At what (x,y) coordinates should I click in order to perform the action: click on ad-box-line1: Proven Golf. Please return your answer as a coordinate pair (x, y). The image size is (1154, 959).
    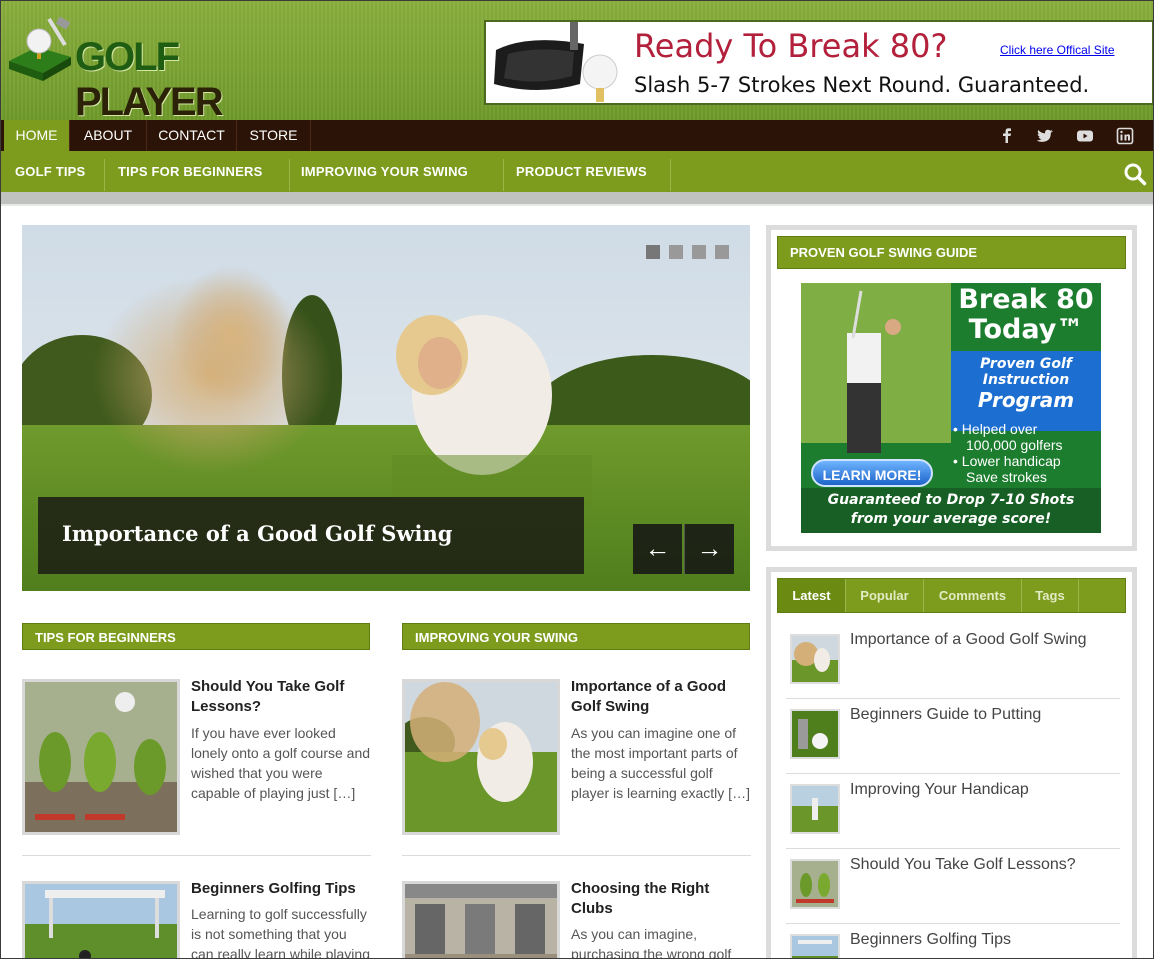
    Looking at the image, I should click on (1026, 364).